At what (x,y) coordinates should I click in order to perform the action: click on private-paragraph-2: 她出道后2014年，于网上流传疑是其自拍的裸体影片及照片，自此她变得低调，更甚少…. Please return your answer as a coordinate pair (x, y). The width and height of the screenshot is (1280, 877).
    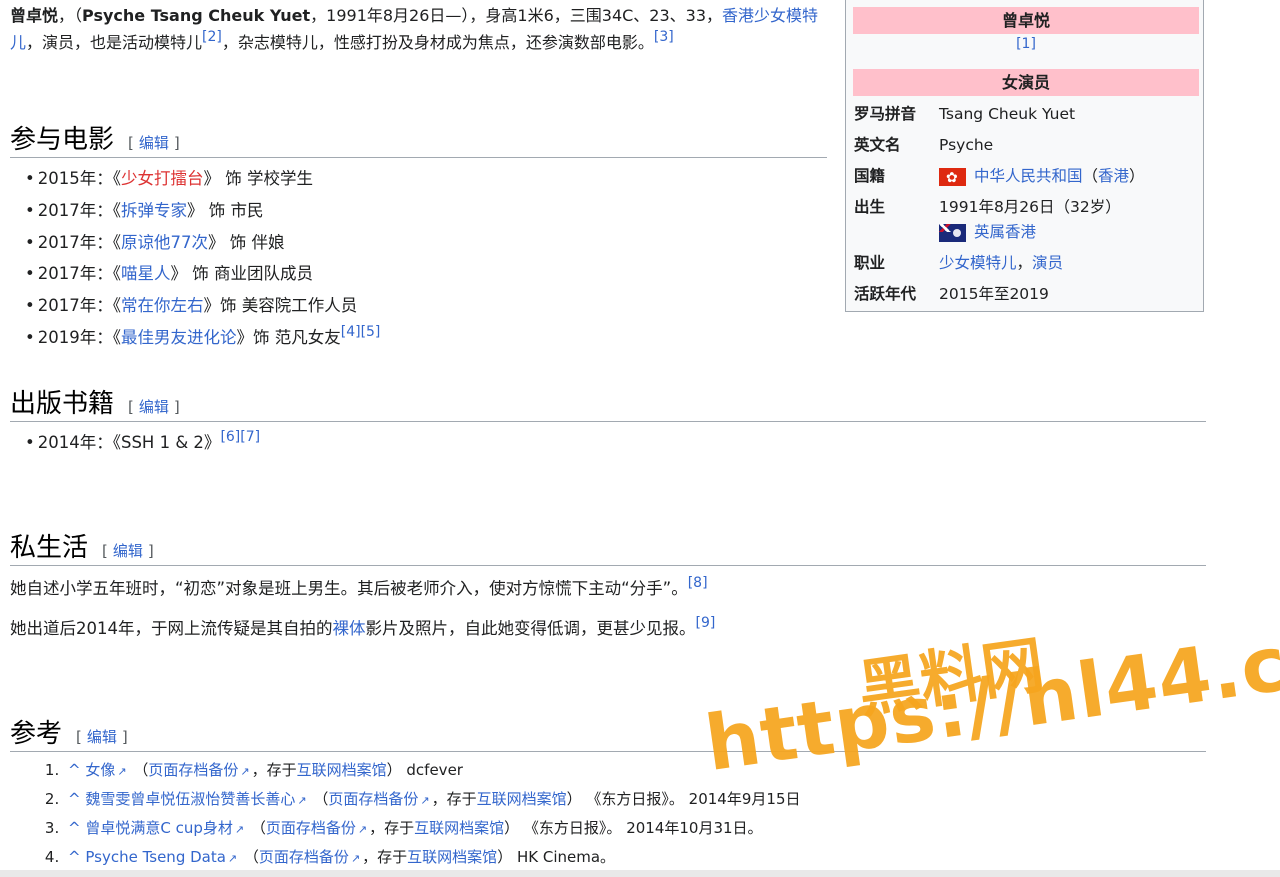
    Looking at the image, I should click on (363, 626).